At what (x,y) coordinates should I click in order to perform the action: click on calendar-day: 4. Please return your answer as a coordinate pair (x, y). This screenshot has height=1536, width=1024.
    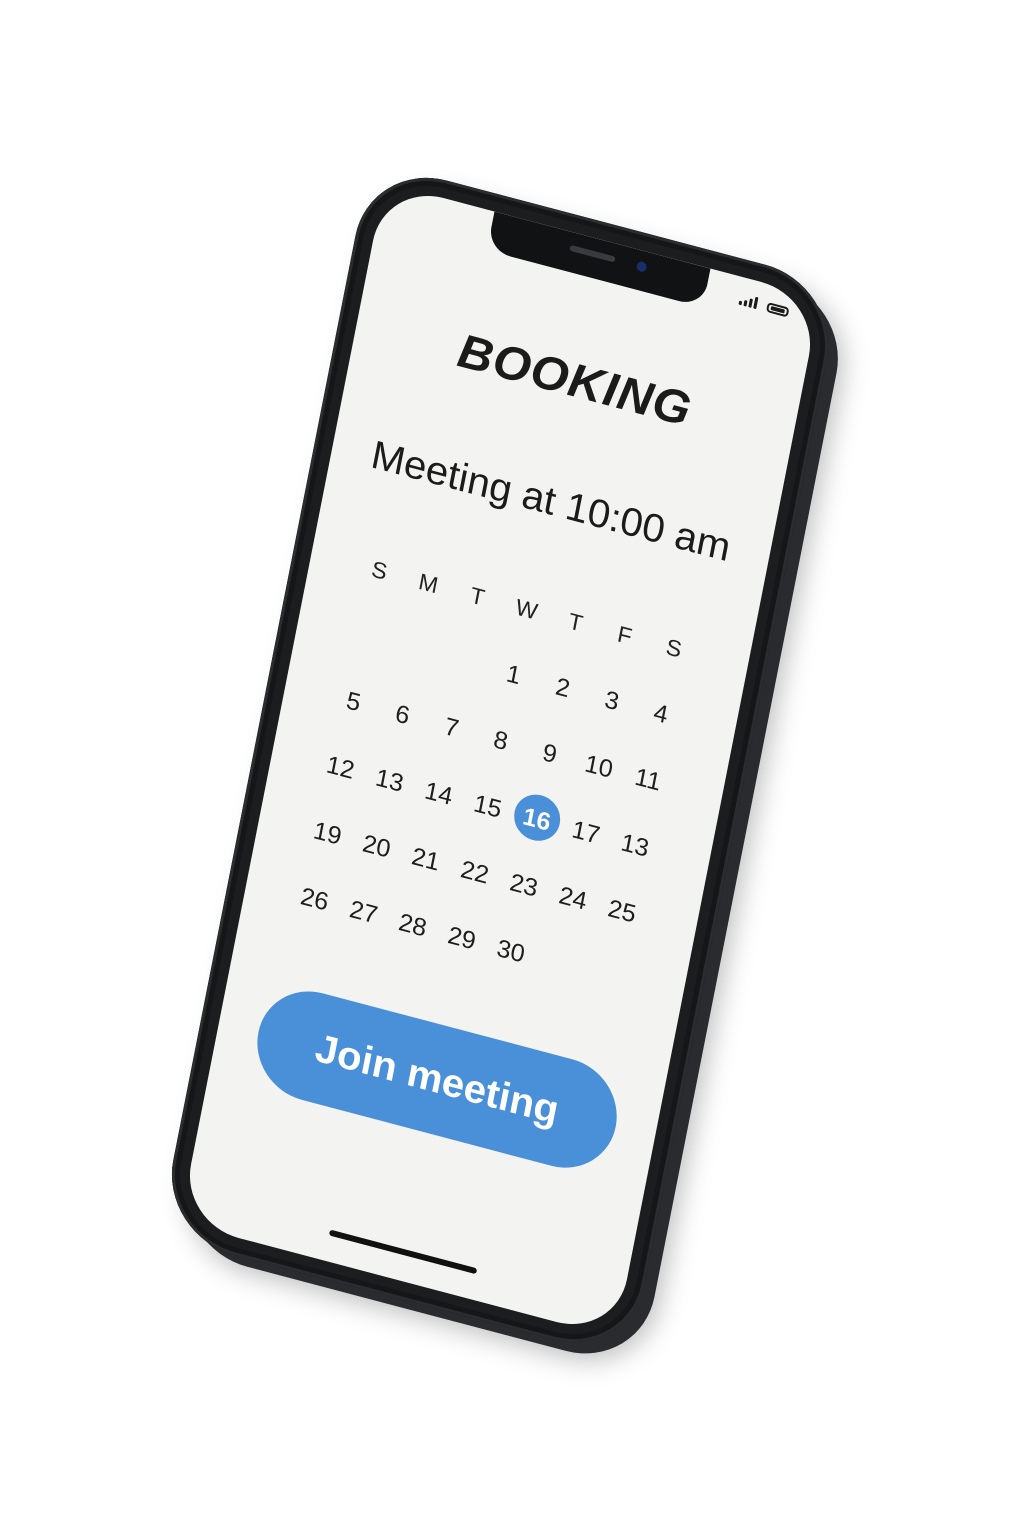
    Looking at the image, I should click on (661, 714).